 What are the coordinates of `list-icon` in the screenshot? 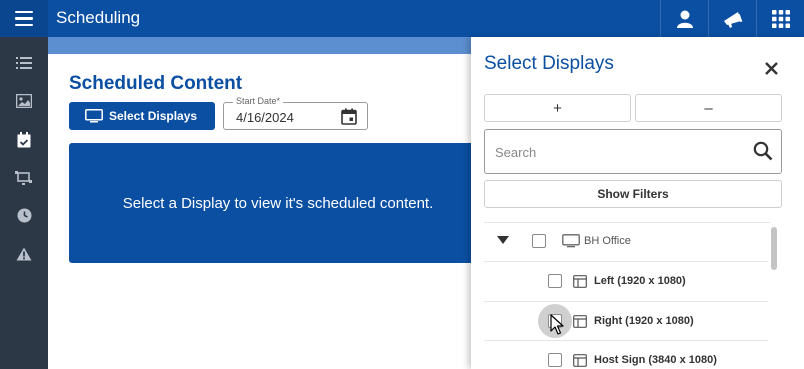 It's located at (24, 63).